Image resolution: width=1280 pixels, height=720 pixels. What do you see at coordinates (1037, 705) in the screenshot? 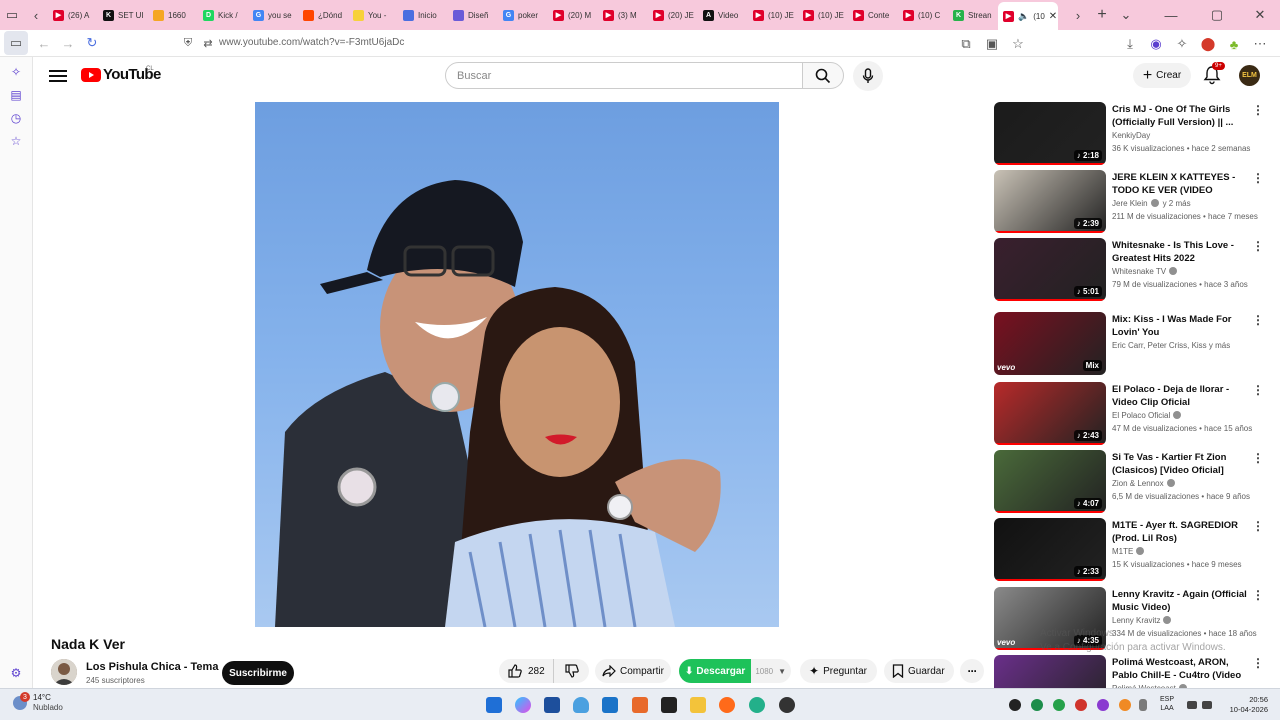
I see `tray-security-icon` at bounding box center [1037, 705].